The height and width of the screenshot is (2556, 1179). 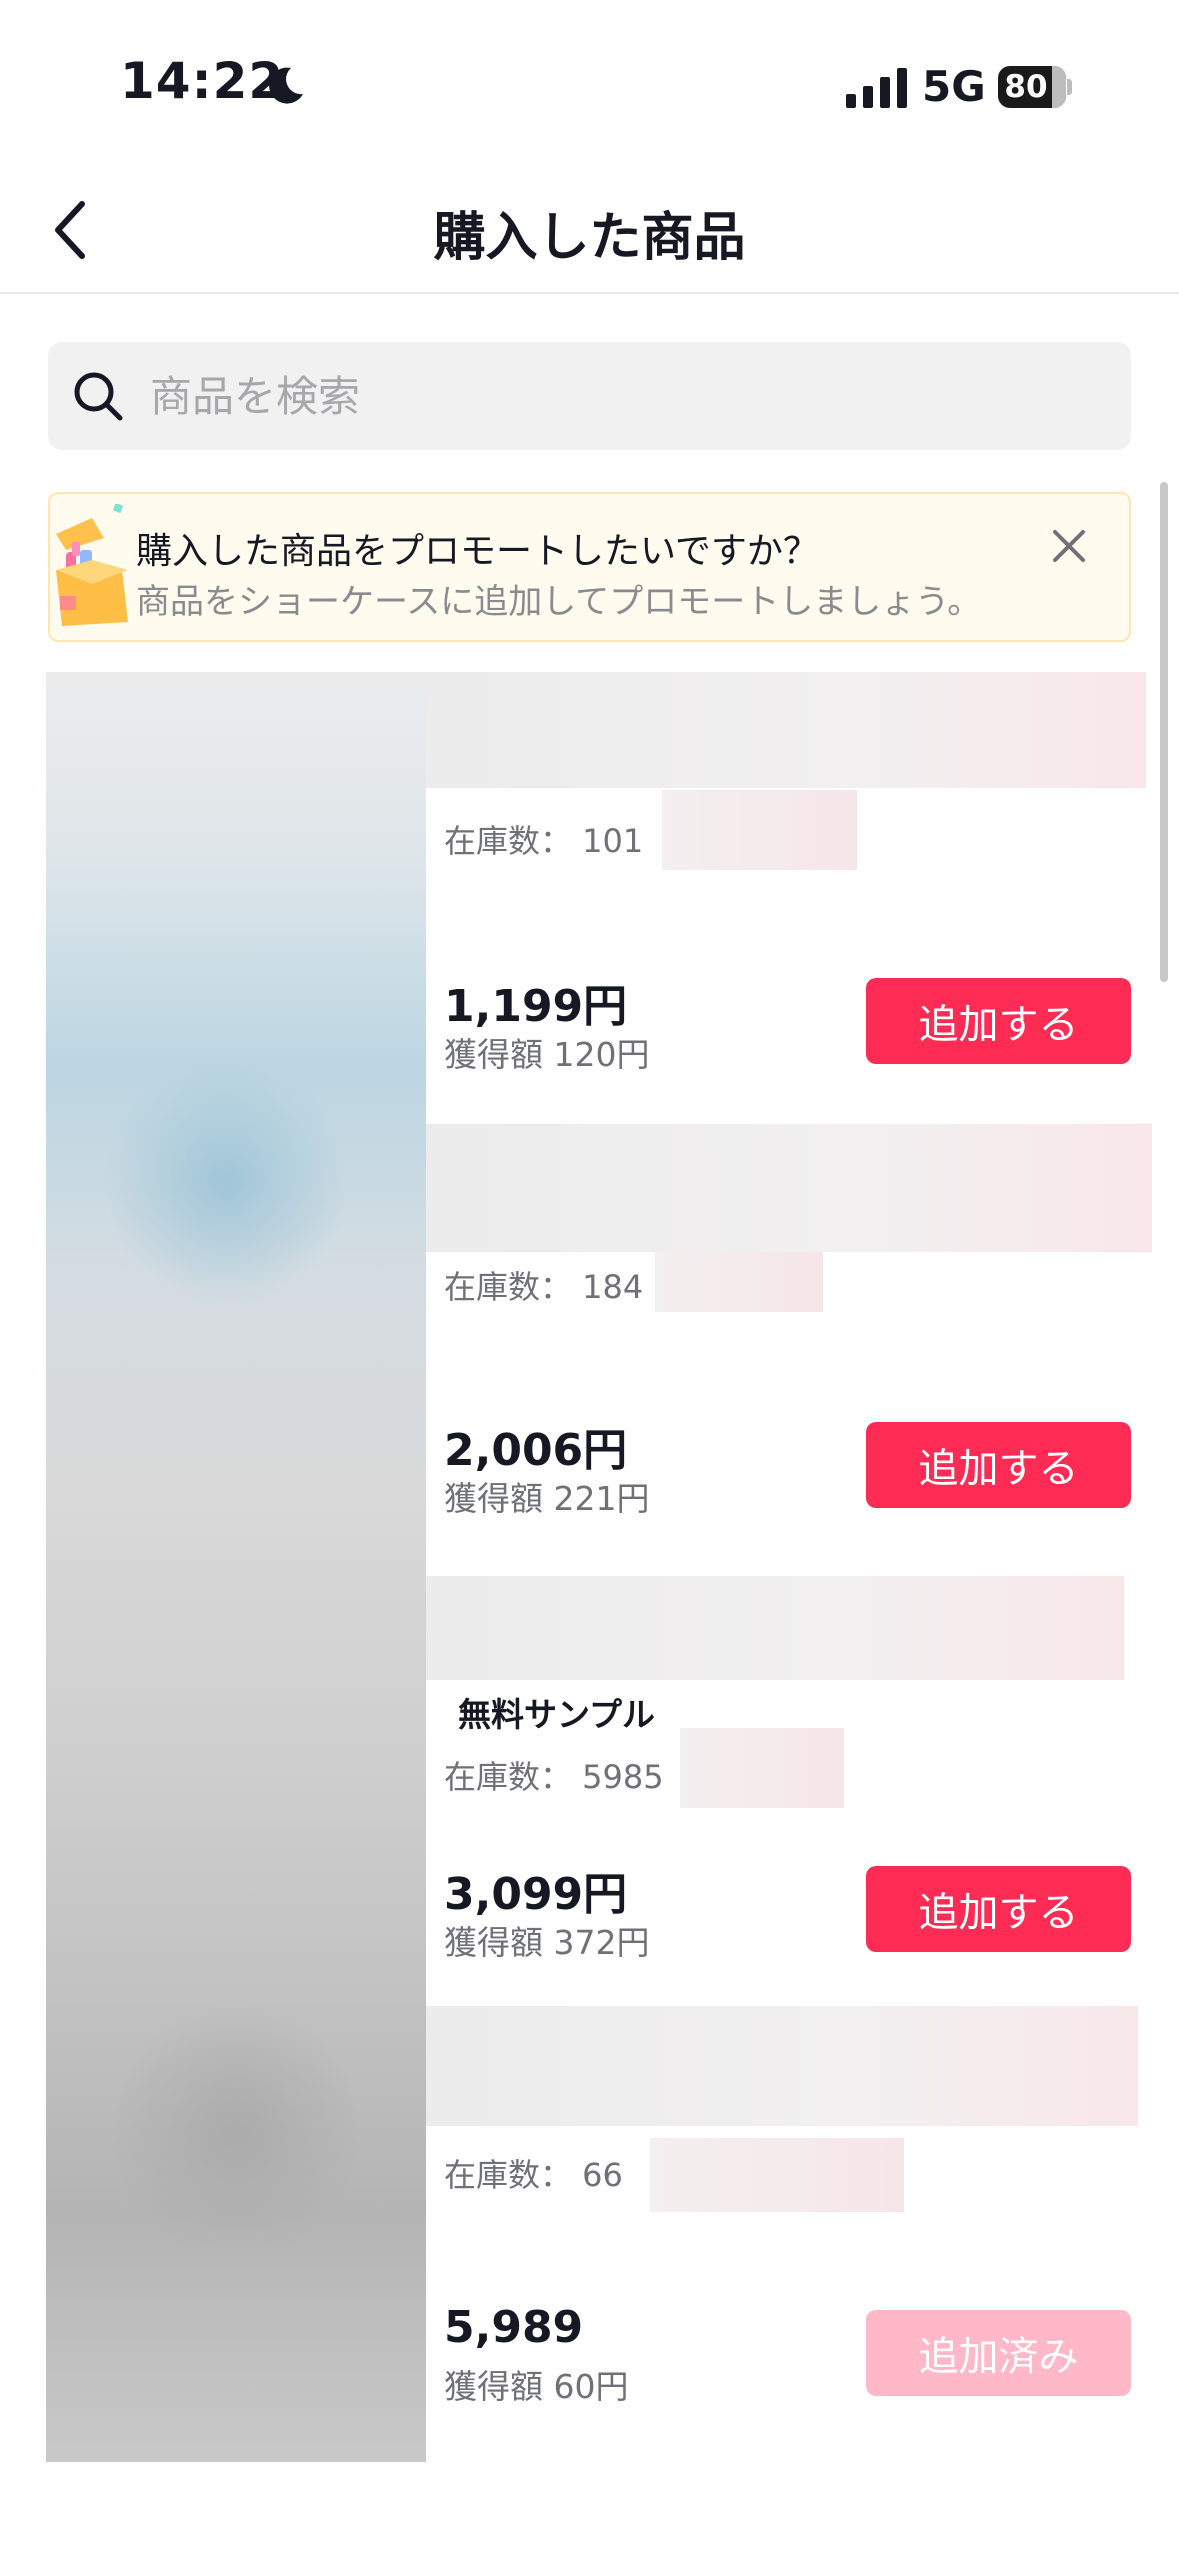 What do you see at coordinates (554, 1777) in the screenshot?
I see `stock-count: 在庫数： 5985` at bounding box center [554, 1777].